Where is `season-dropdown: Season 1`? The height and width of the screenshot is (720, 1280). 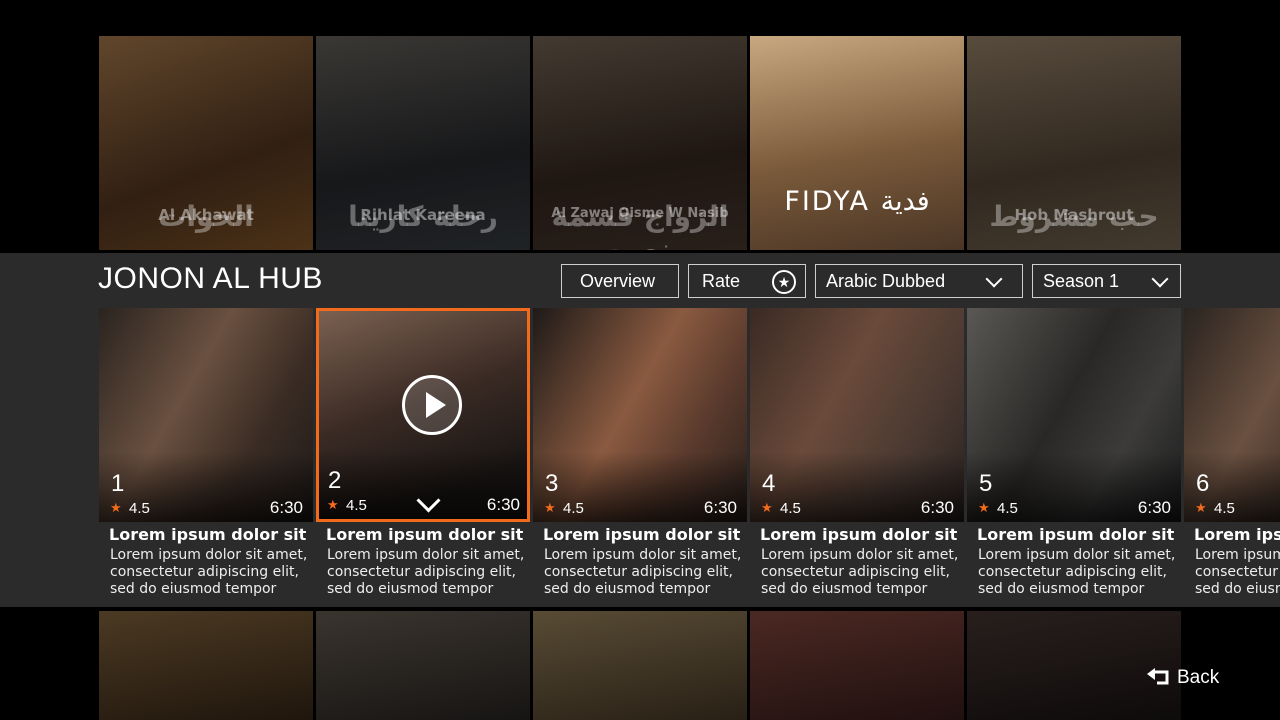
season-dropdown: Season 1 is located at coordinates (1106, 281).